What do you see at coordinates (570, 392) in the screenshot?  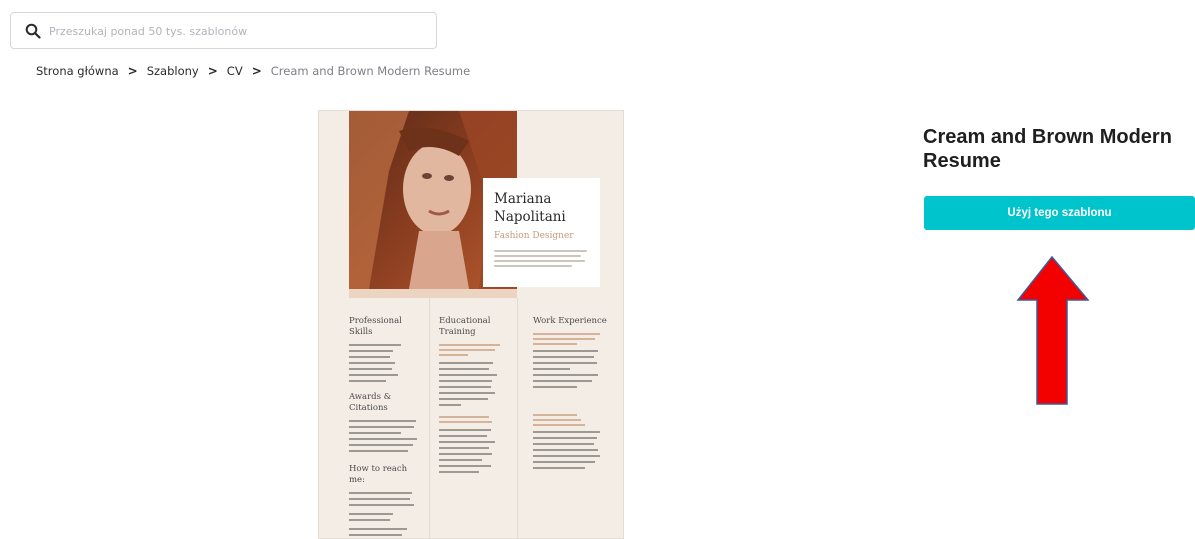 I see `resume-column-3: Work Experience` at bounding box center [570, 392].